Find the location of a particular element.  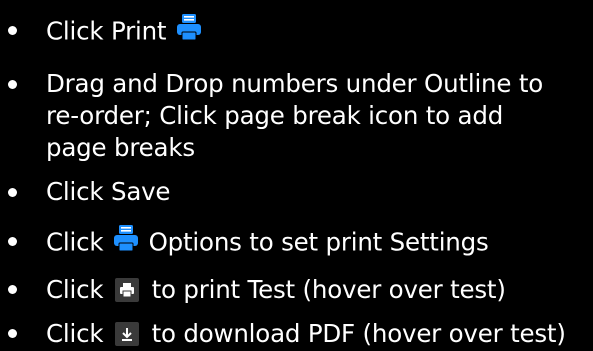

download-icon is located at coordinates (126, 334).